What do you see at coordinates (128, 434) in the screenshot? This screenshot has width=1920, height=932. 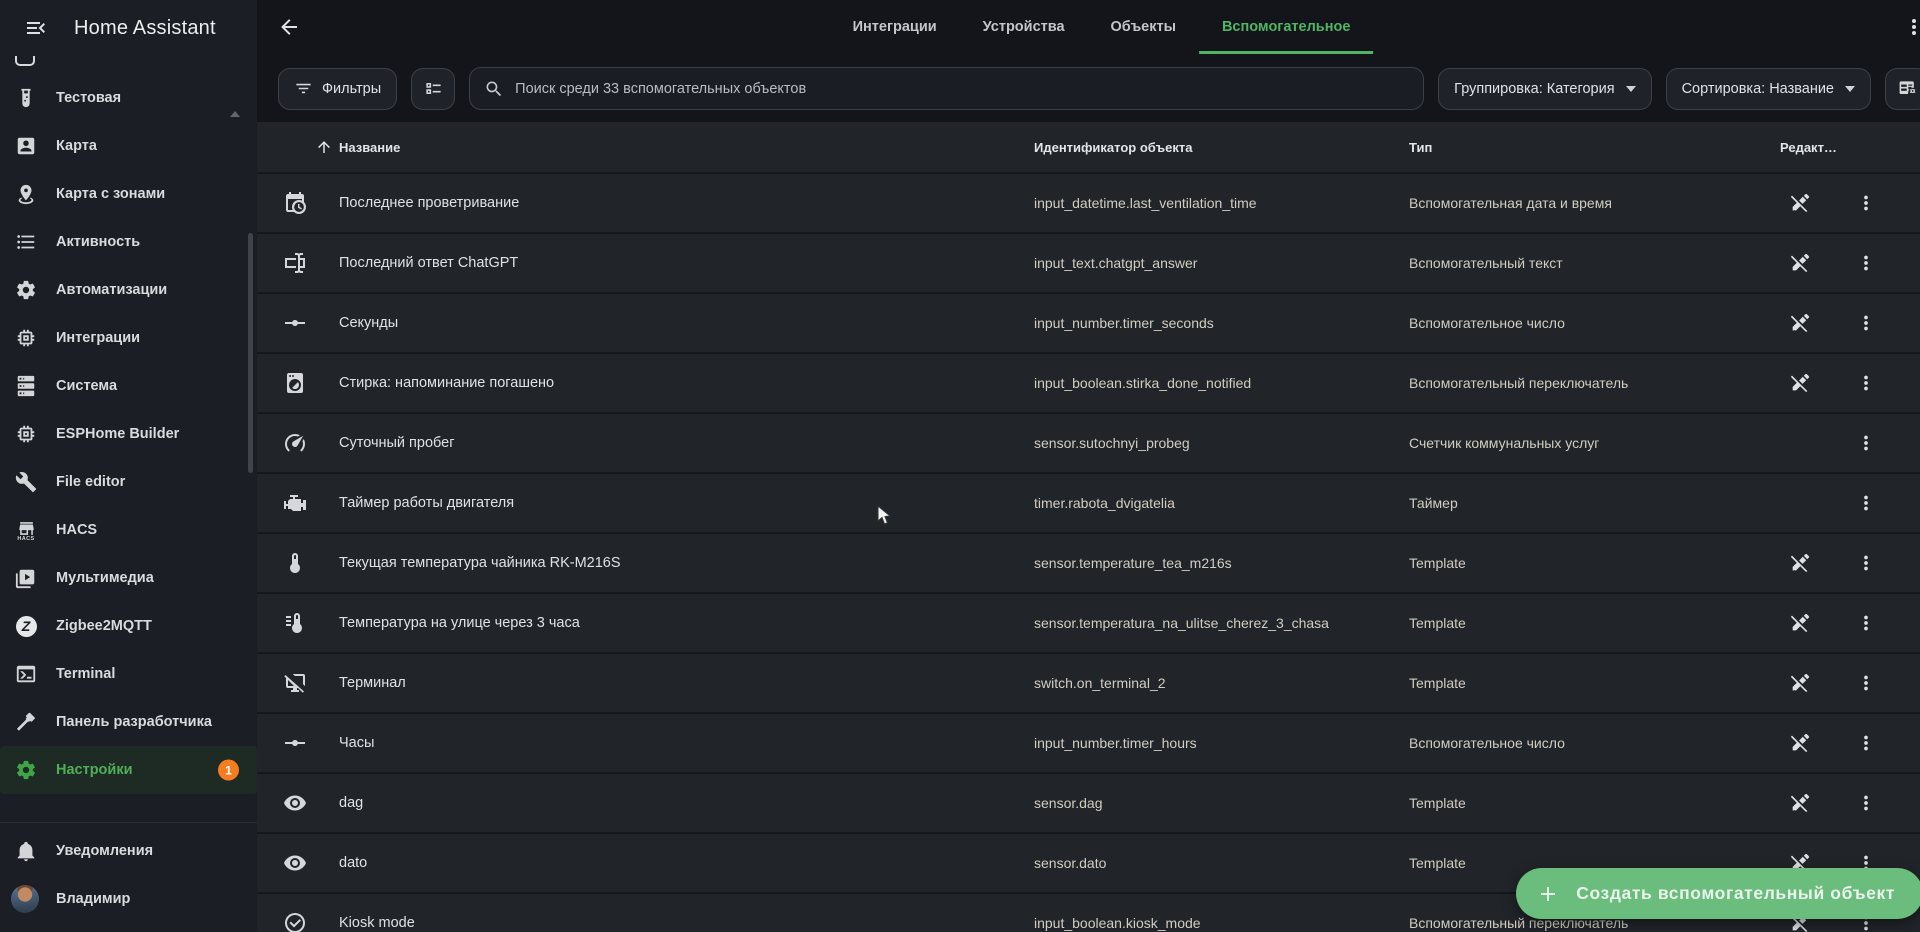 I see `sidebar-item-esphome-builder: ESPHome Builder` at bounding box center [128, 434].